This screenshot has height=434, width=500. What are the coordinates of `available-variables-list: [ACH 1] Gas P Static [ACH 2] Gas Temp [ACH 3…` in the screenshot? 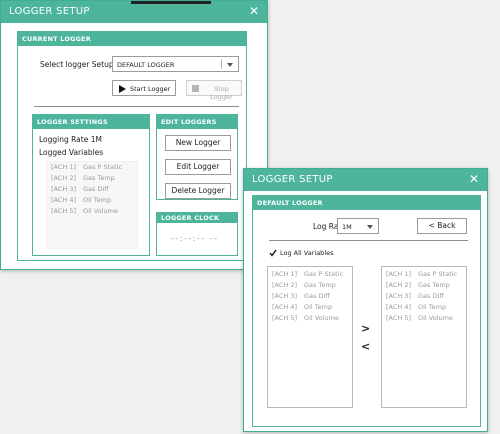 It's located at (310, 337).